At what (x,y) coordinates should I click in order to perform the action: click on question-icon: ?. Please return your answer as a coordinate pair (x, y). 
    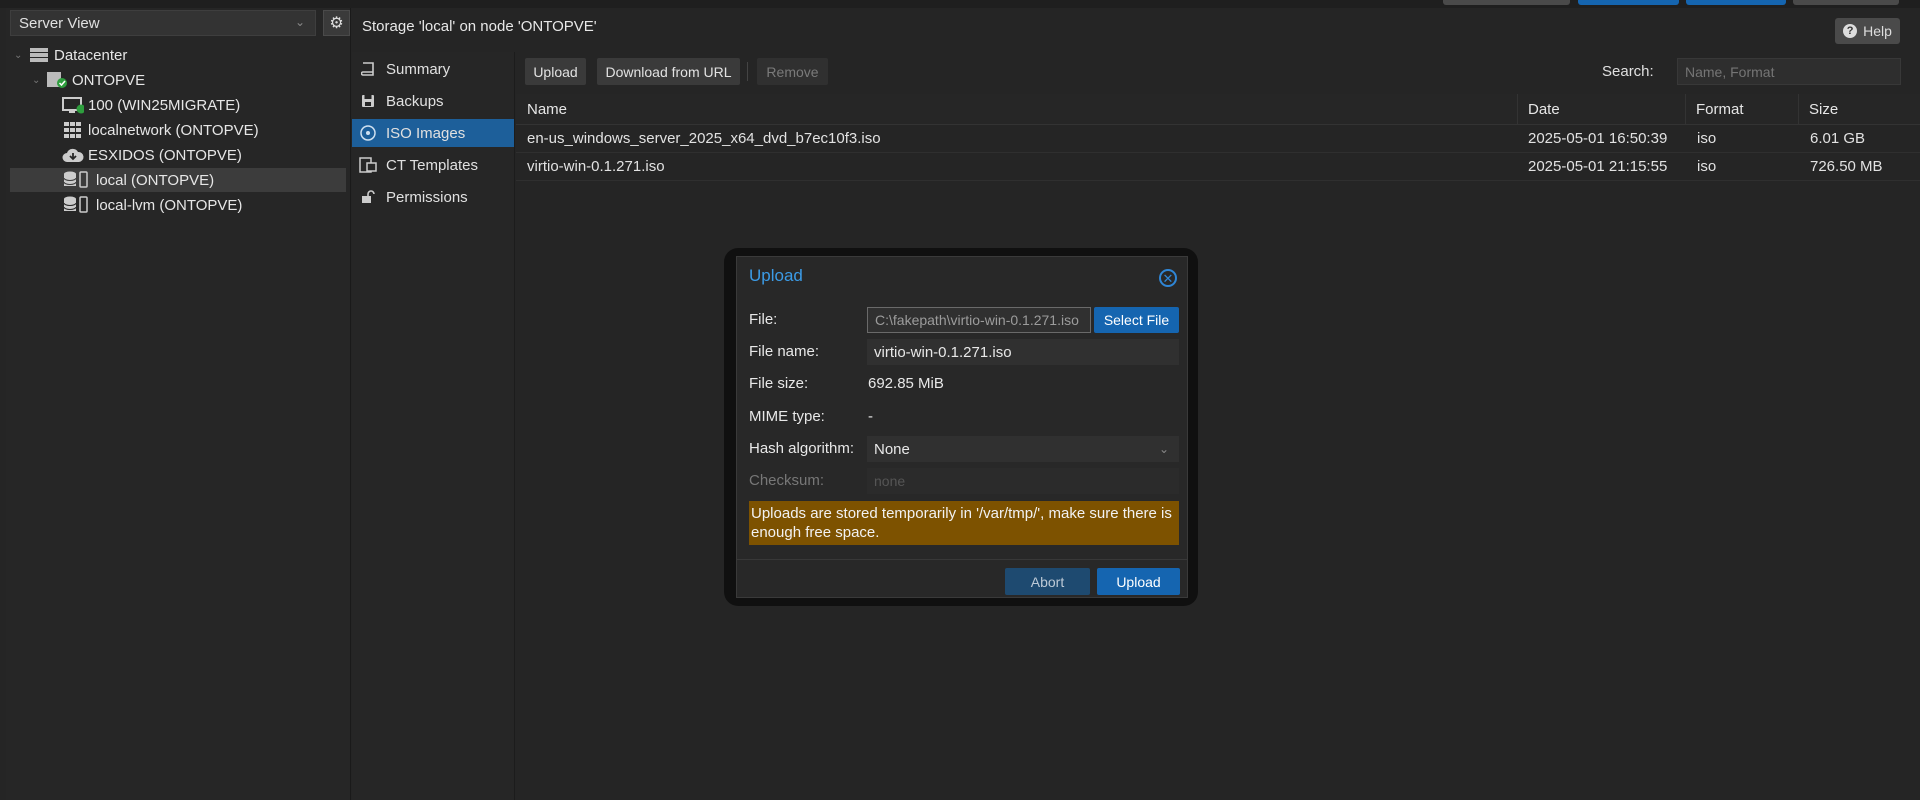
    Looking at the image, I should click on (1850, 31).